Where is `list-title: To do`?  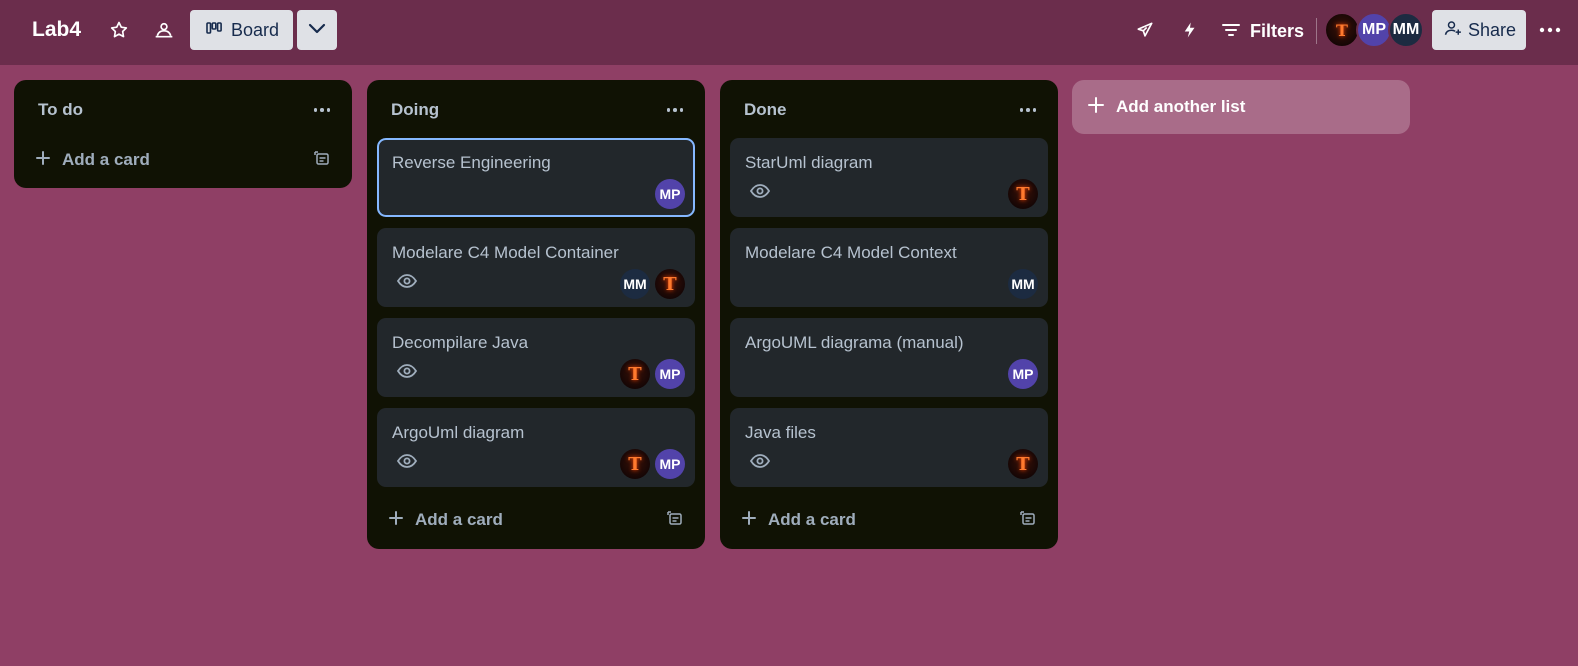 list-title: To do is located at coordinates (60, 110).